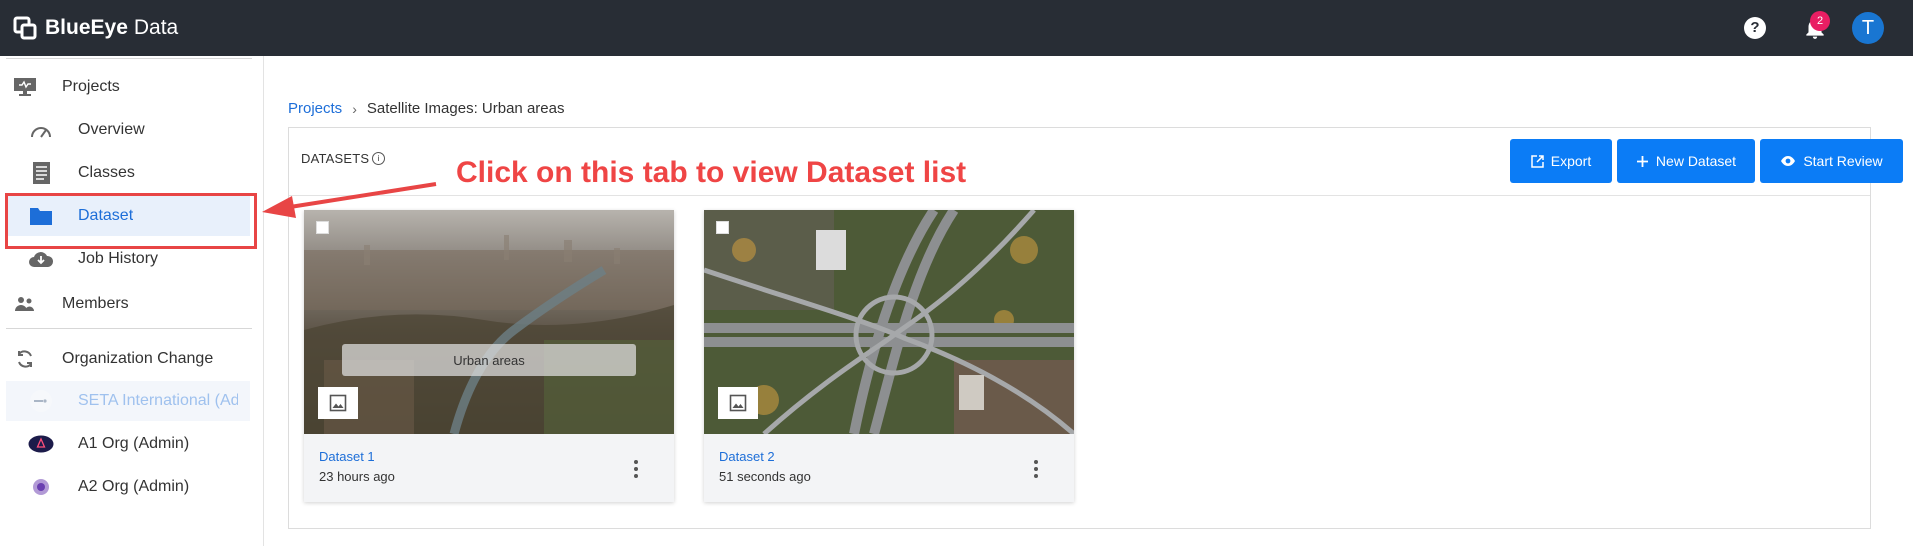  I want to click on annotation-arrow, so click(349, 200).